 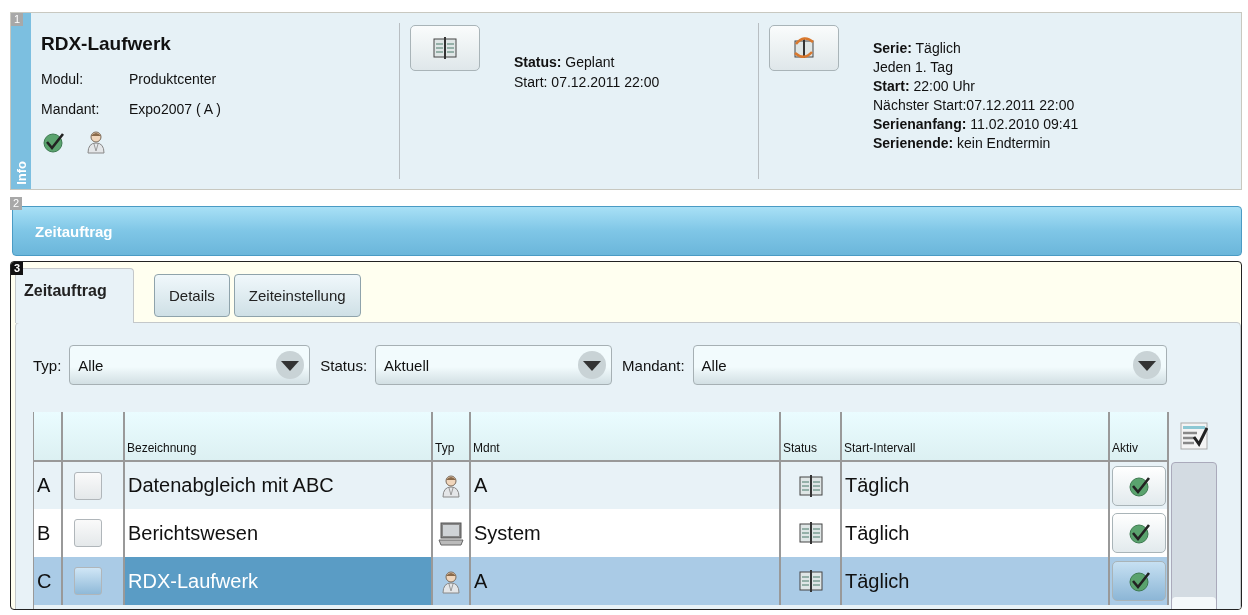 What do you see at coordinates (47, 365) in the screenshot?
I see `filter-label: Typ:` at bounding box center [47, 365].